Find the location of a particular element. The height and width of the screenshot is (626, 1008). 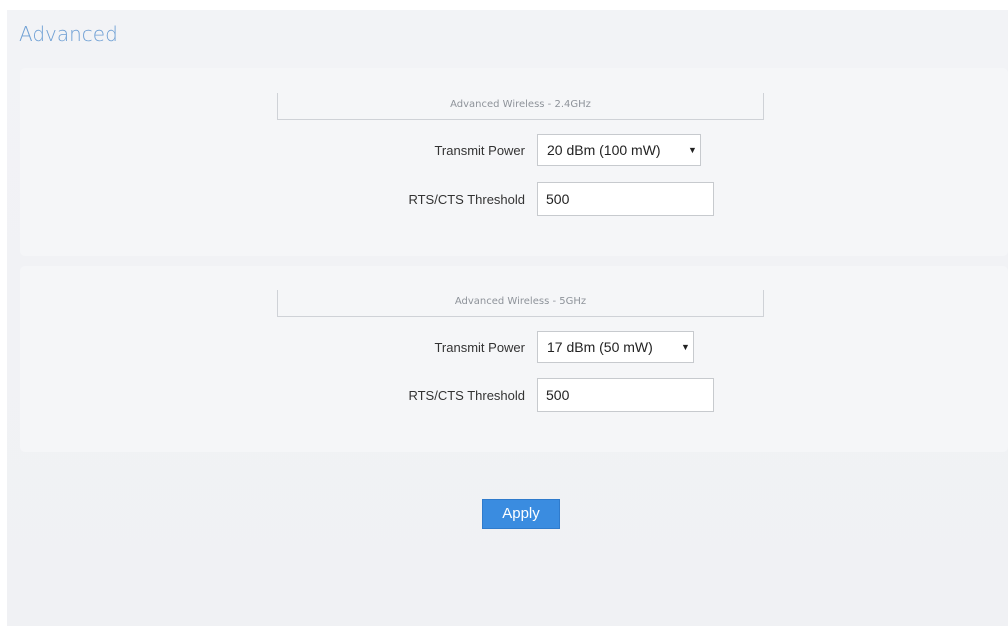

transmit-power-select-24ghz: 20 dBm (100 mW) ▼ is located at coordinates (619, 150).